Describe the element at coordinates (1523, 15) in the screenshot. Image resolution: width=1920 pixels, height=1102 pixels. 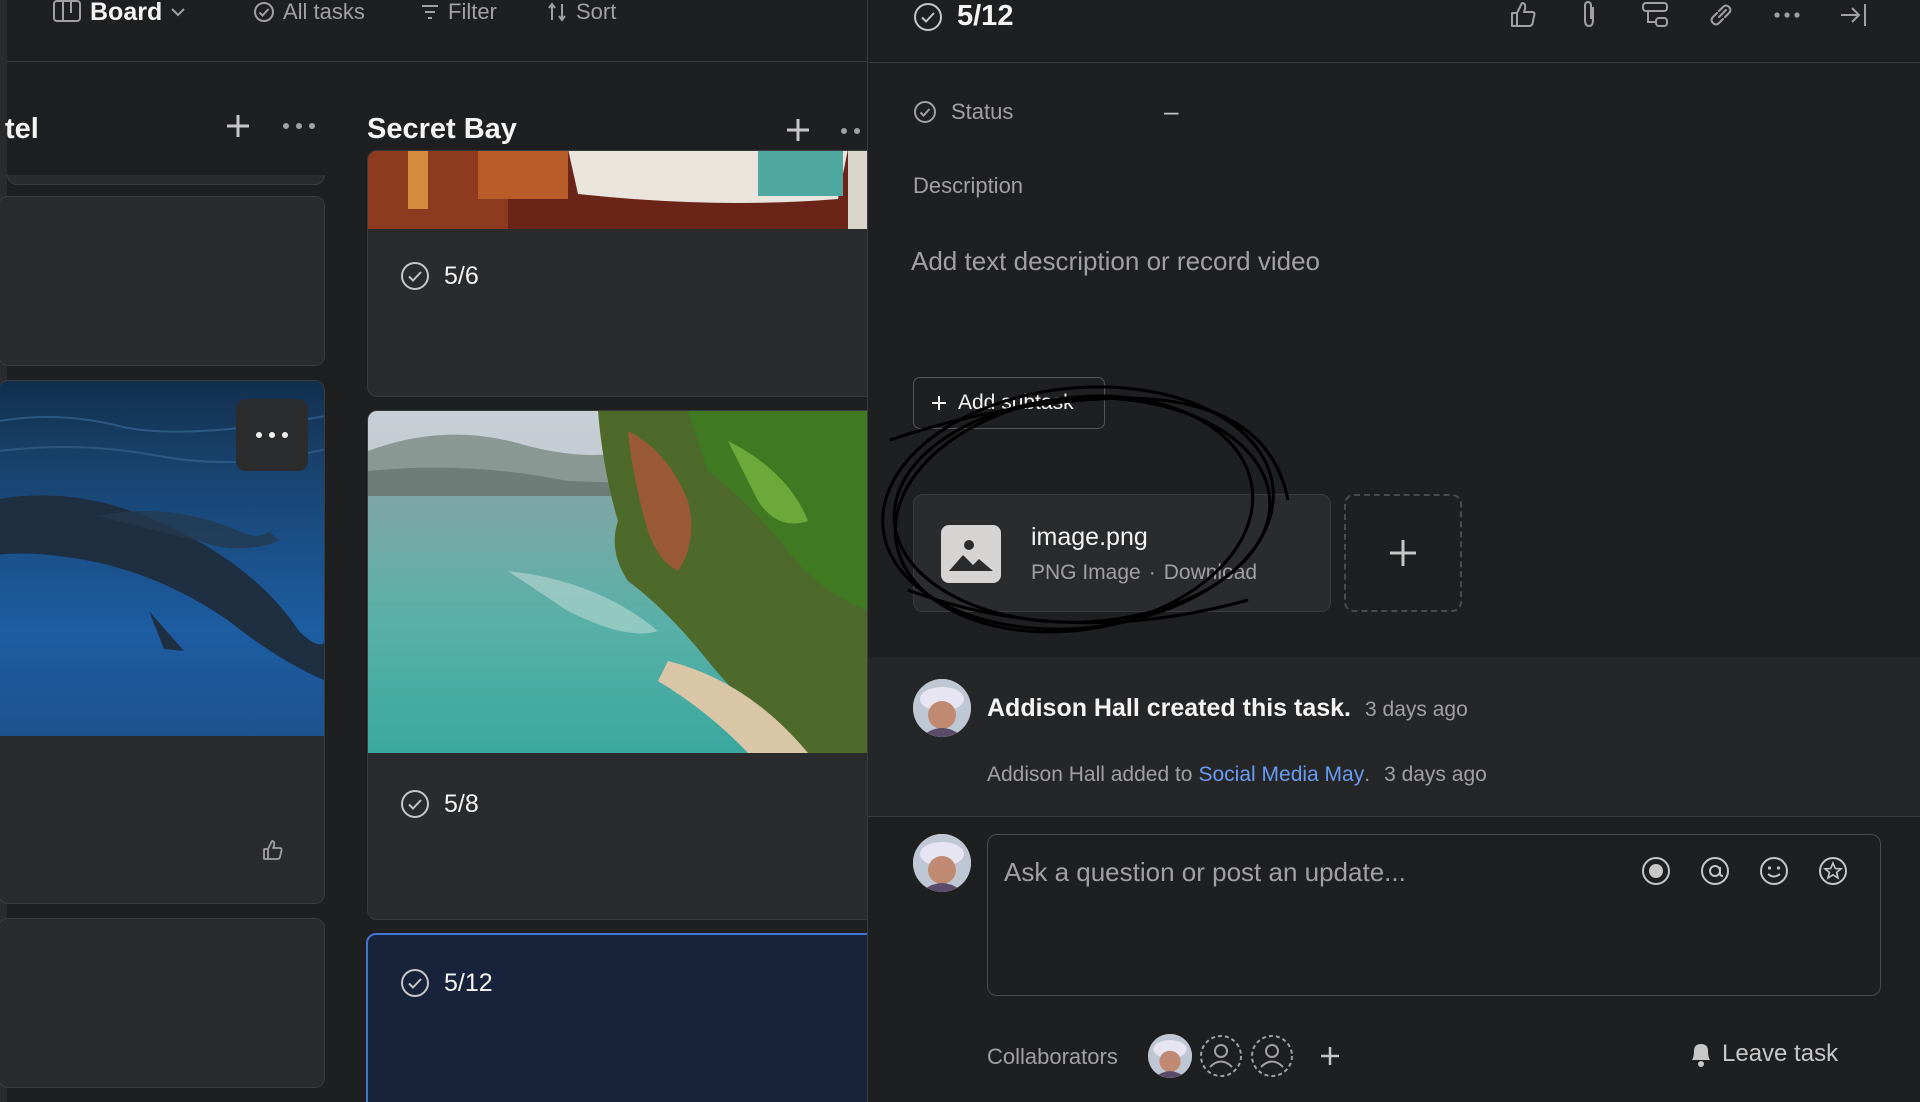
I see `thumbs-up-icon` at that location.